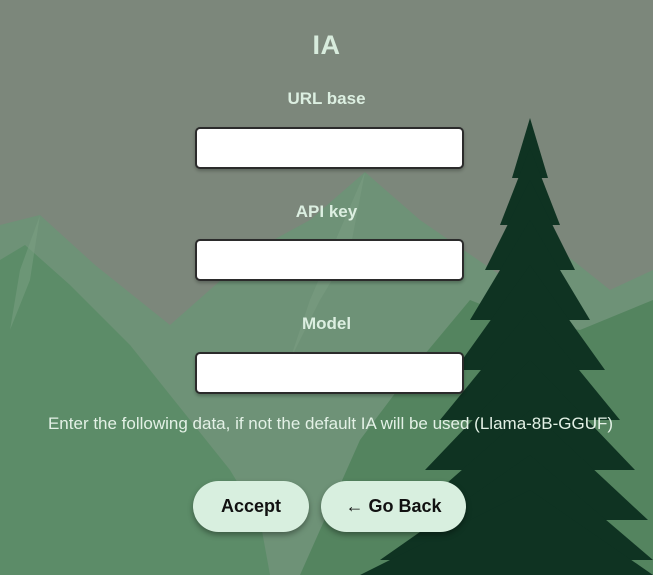 The image size is (653, 575). Describe the element at coordinates (329, 373) in the screenshot. I see `model-input` at that location.